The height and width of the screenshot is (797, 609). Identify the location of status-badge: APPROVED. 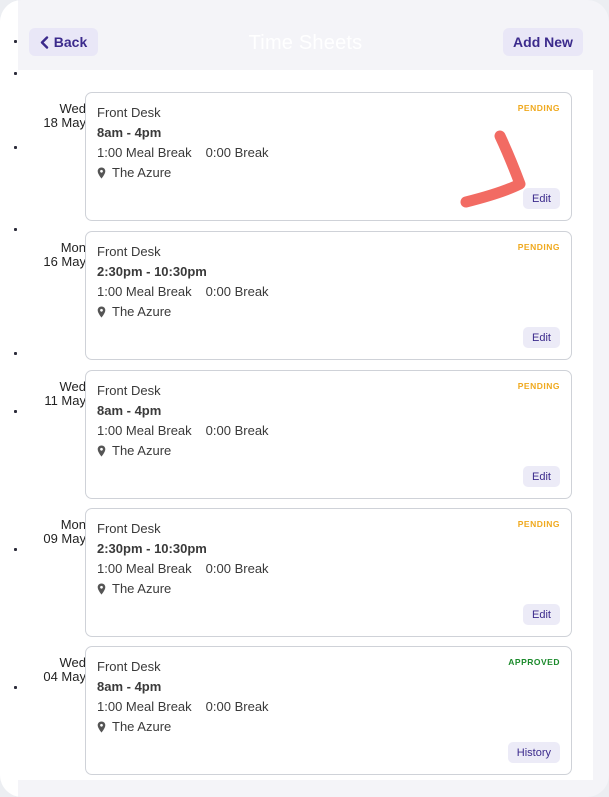
(534, 662).